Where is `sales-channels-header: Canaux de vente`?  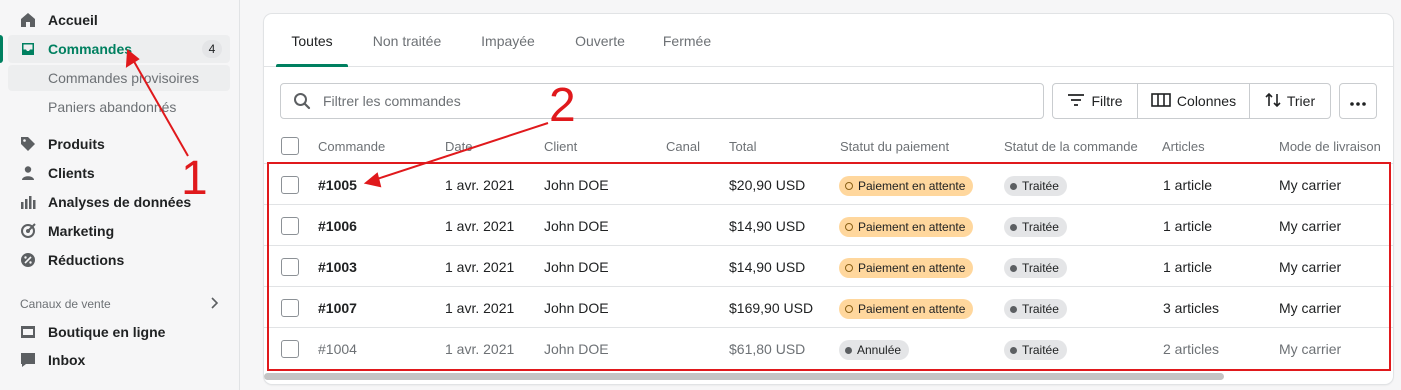
sales-channels-header: Canaux de vente is located at coordinates (120, 304).